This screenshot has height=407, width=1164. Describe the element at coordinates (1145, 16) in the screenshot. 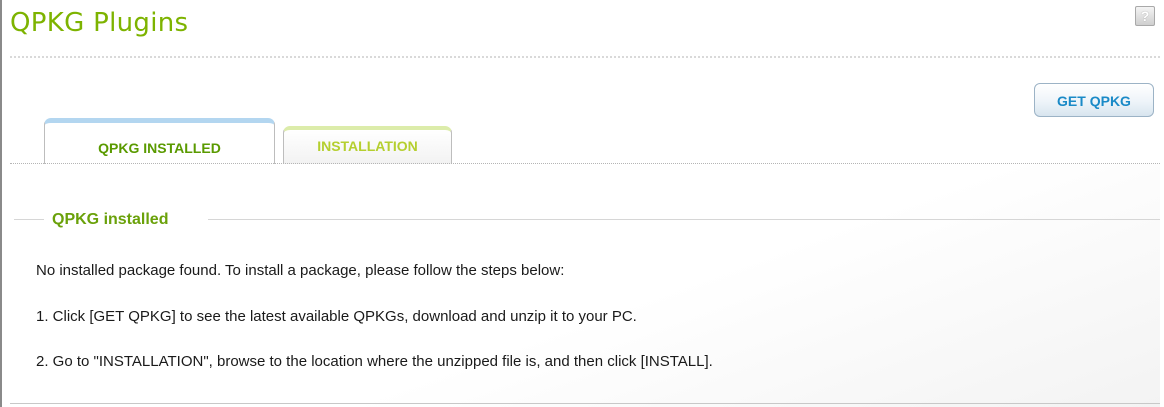

I see `help-icon: ?` at that location.